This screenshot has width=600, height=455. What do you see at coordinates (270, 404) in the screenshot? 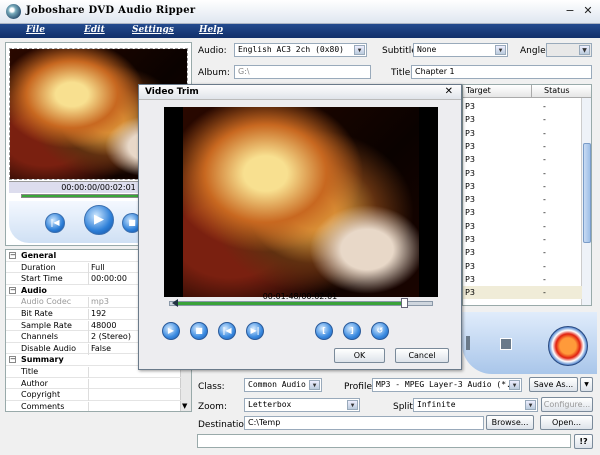
I see `zoom-select-value: Letterbox` at bounding box center [270, 404].